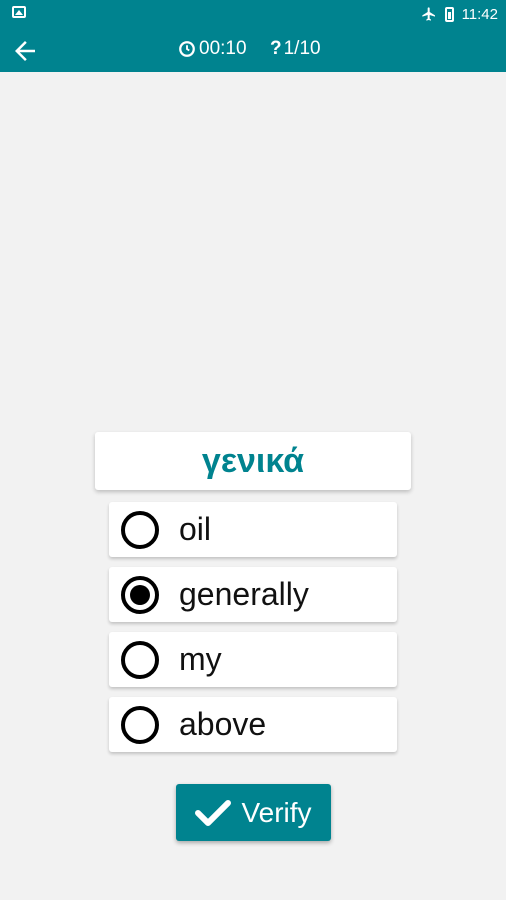 This screenshot has width=506, height=900. What do you see at coordinates (449, 14) in the screenshot?
I see `battery-icon` at bounding box center [449, 14].